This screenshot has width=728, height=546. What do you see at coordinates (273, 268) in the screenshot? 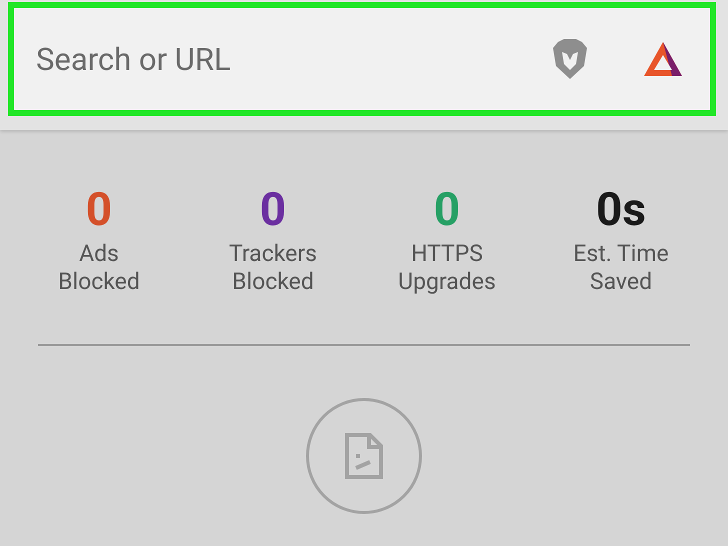
I see `stat-label: Trackers Blocked` at bounding box center [273, 268].